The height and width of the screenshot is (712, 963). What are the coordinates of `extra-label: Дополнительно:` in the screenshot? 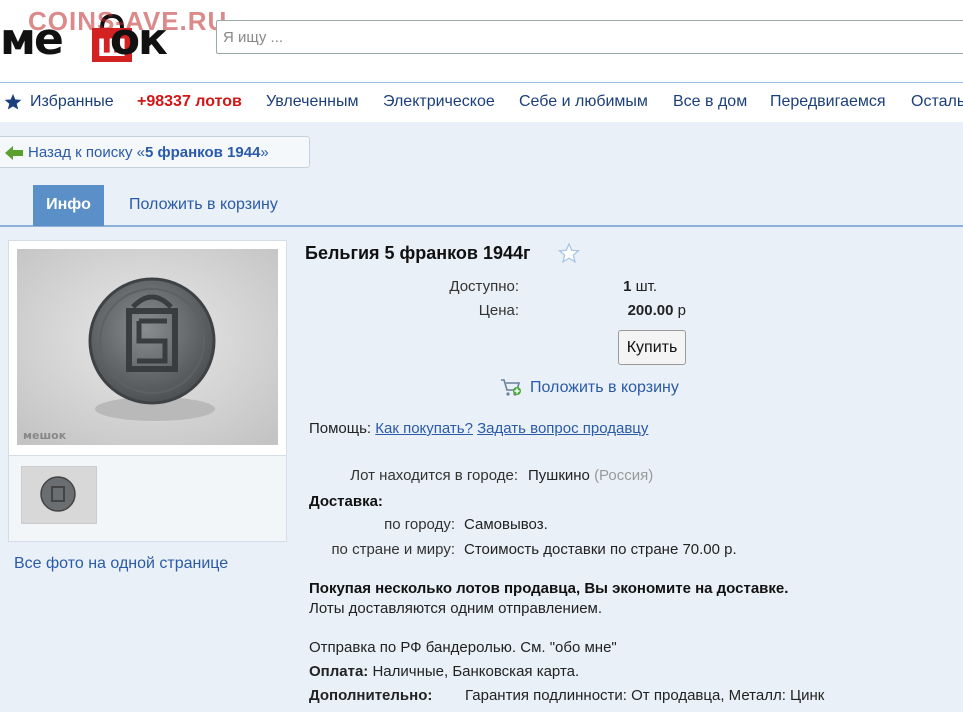 It's located at (371, 695).